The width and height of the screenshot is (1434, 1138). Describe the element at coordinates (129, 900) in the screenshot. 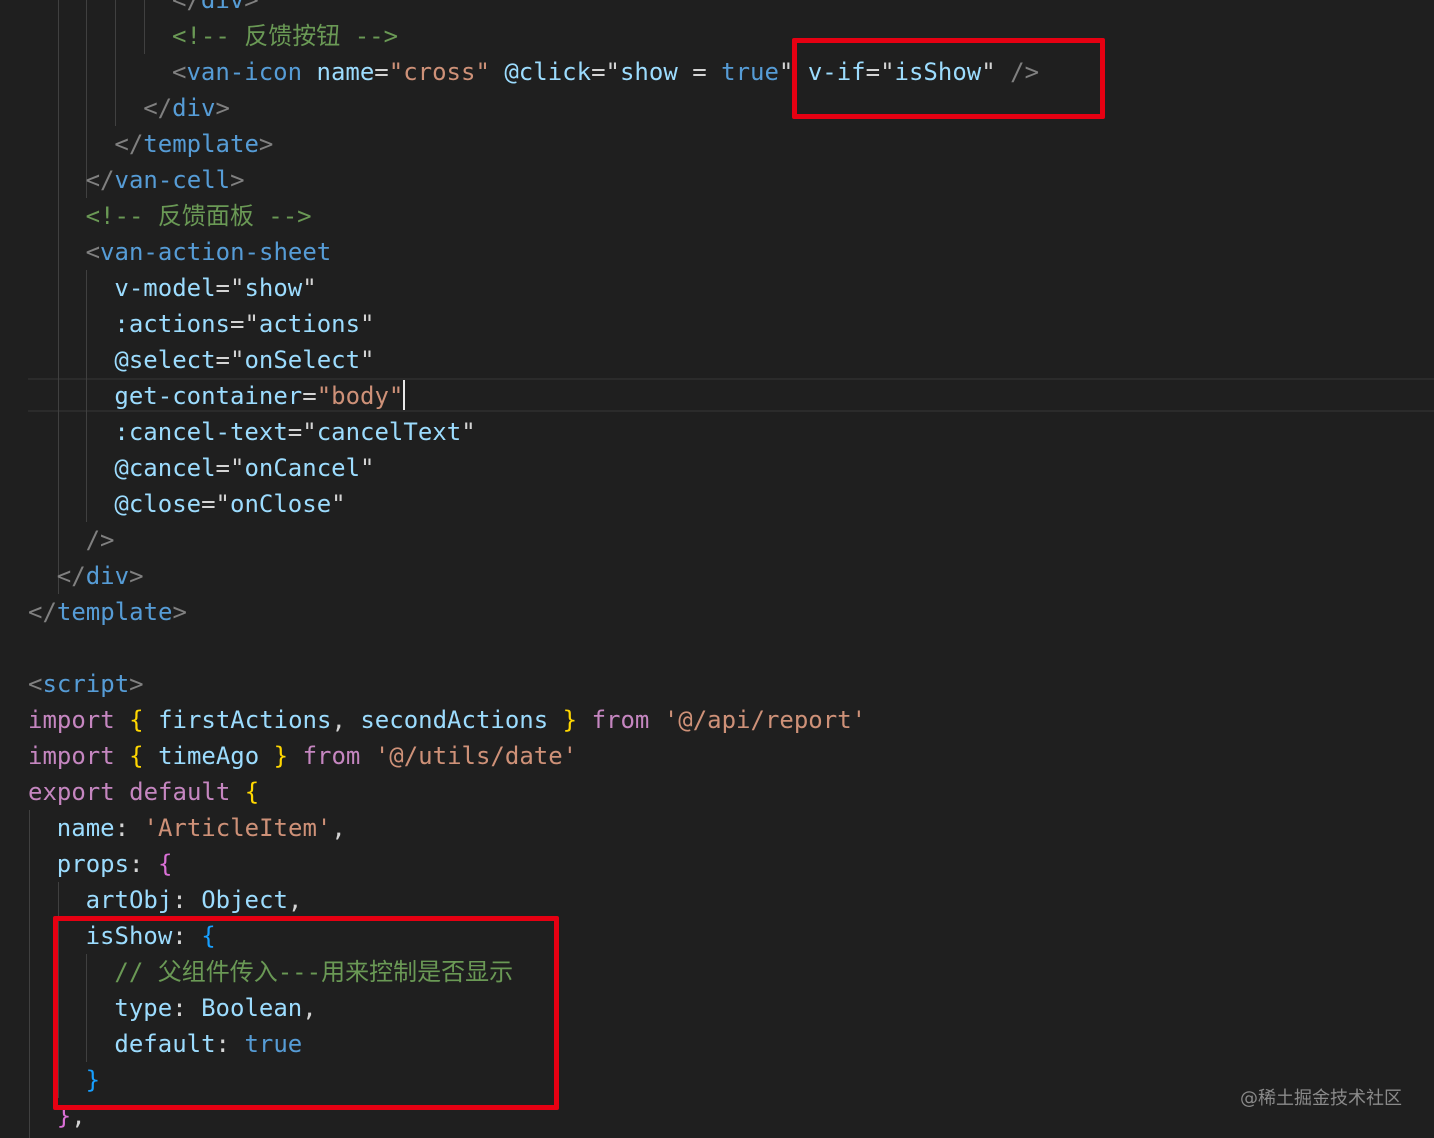

I see `code-token: artObj` at that location.